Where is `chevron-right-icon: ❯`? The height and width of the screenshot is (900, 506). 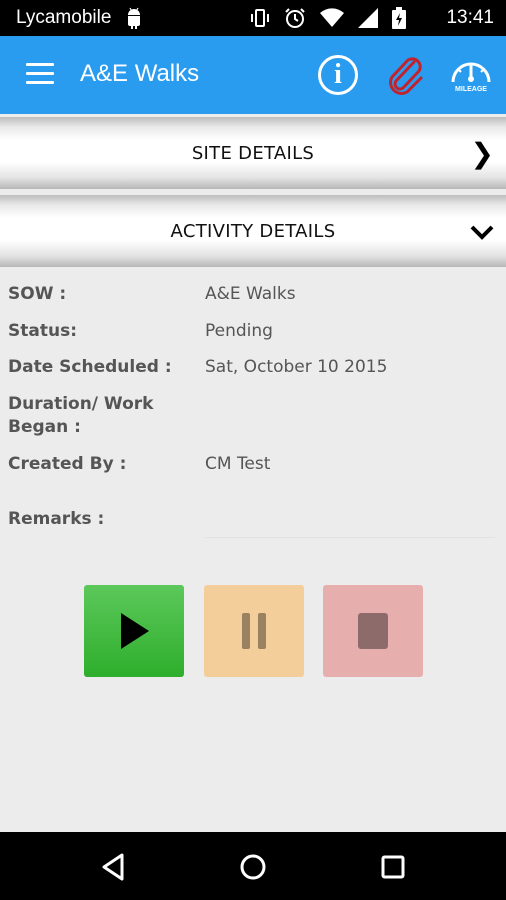 chevron-right-icon: ❯ is located at coordinates (482, 153).